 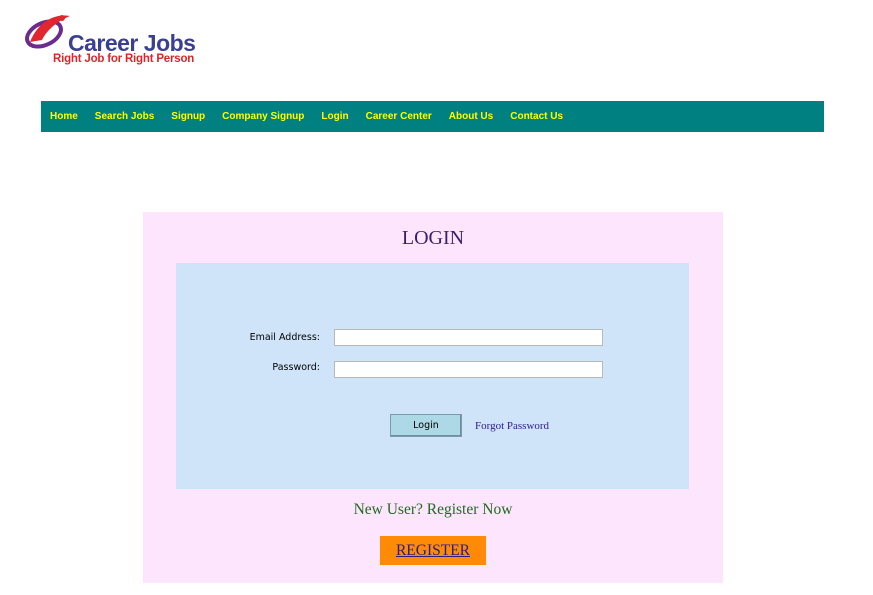 What do you see at coordinates (263, 116) in the screenshot?
I see `nav-item-company-signup: Company Signup` at bounding box center [263, 116].